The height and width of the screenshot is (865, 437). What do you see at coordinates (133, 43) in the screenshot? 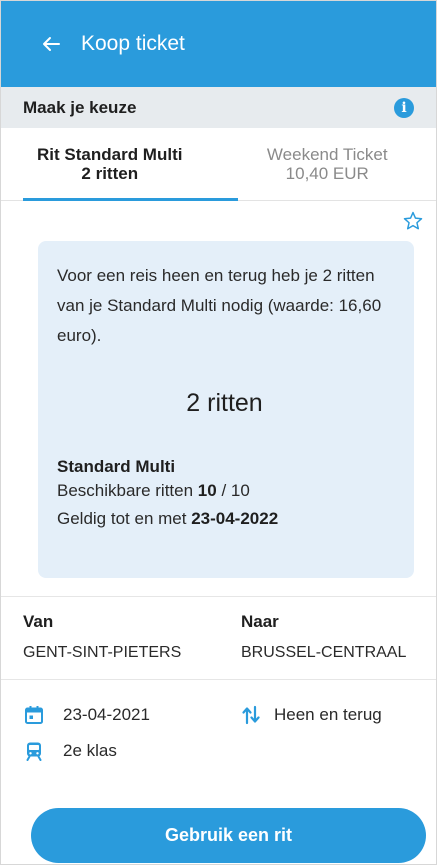
I see `page-title: Koop ticket` at bounding box center [133, 43].